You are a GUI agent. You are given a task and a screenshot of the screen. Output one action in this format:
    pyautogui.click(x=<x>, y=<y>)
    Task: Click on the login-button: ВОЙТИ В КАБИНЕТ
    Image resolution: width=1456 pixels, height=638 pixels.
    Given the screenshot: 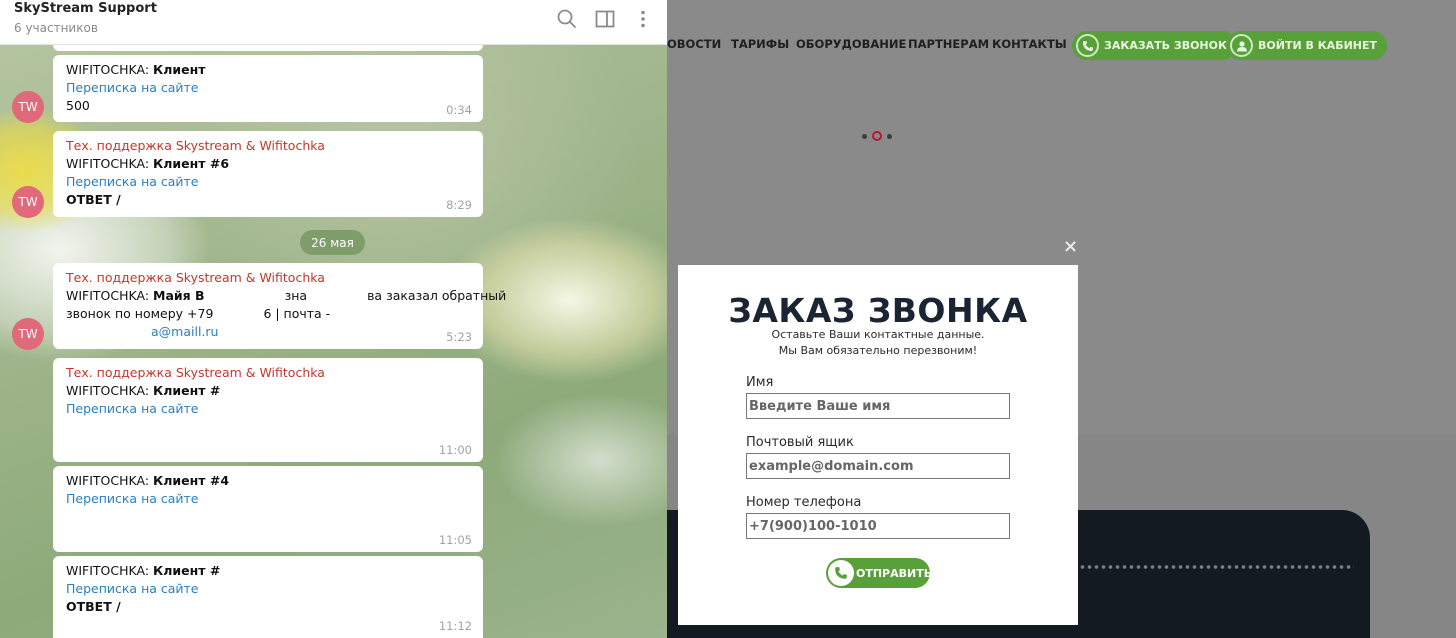 What is the action you would take?
    pyautogui.click(x=1307, y=45)
    